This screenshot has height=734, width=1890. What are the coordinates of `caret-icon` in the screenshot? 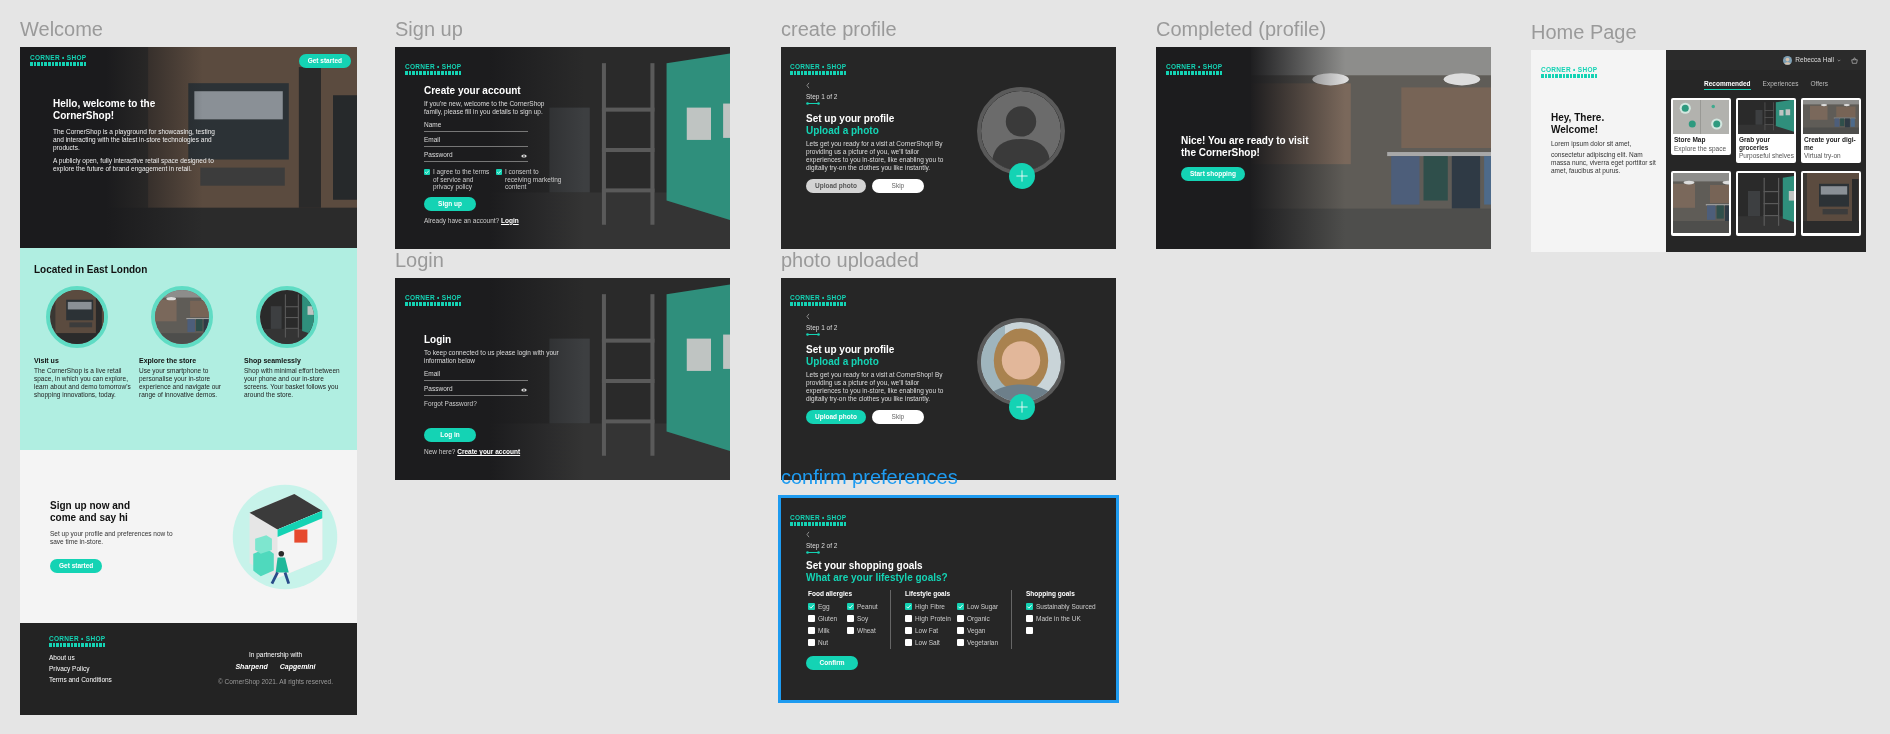 It's located at (1839, 60).